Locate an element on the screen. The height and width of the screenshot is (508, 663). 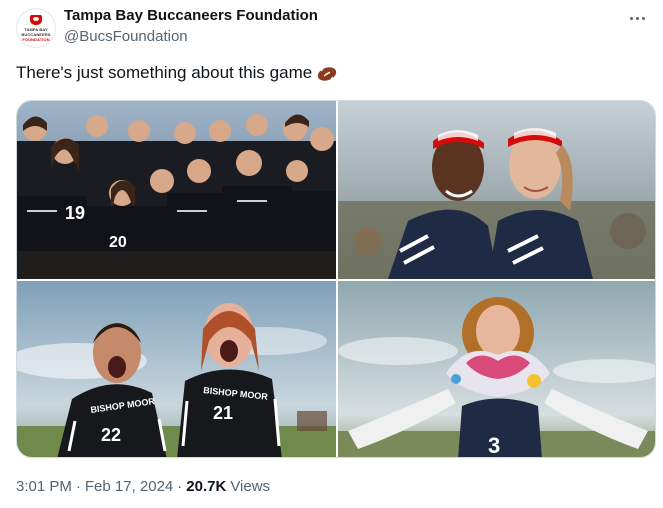
jersey-number: 21 is located at coordinates (223, 413).